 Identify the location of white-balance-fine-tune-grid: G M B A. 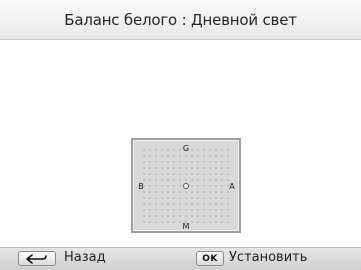
(186, 185).